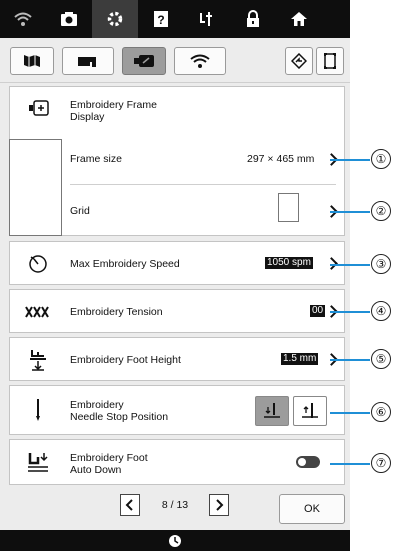 The height and width of the screenshot is (551, 396). I want to click on needle-stop-card: Embroidery Needle Stop Position, so click(177, 410).